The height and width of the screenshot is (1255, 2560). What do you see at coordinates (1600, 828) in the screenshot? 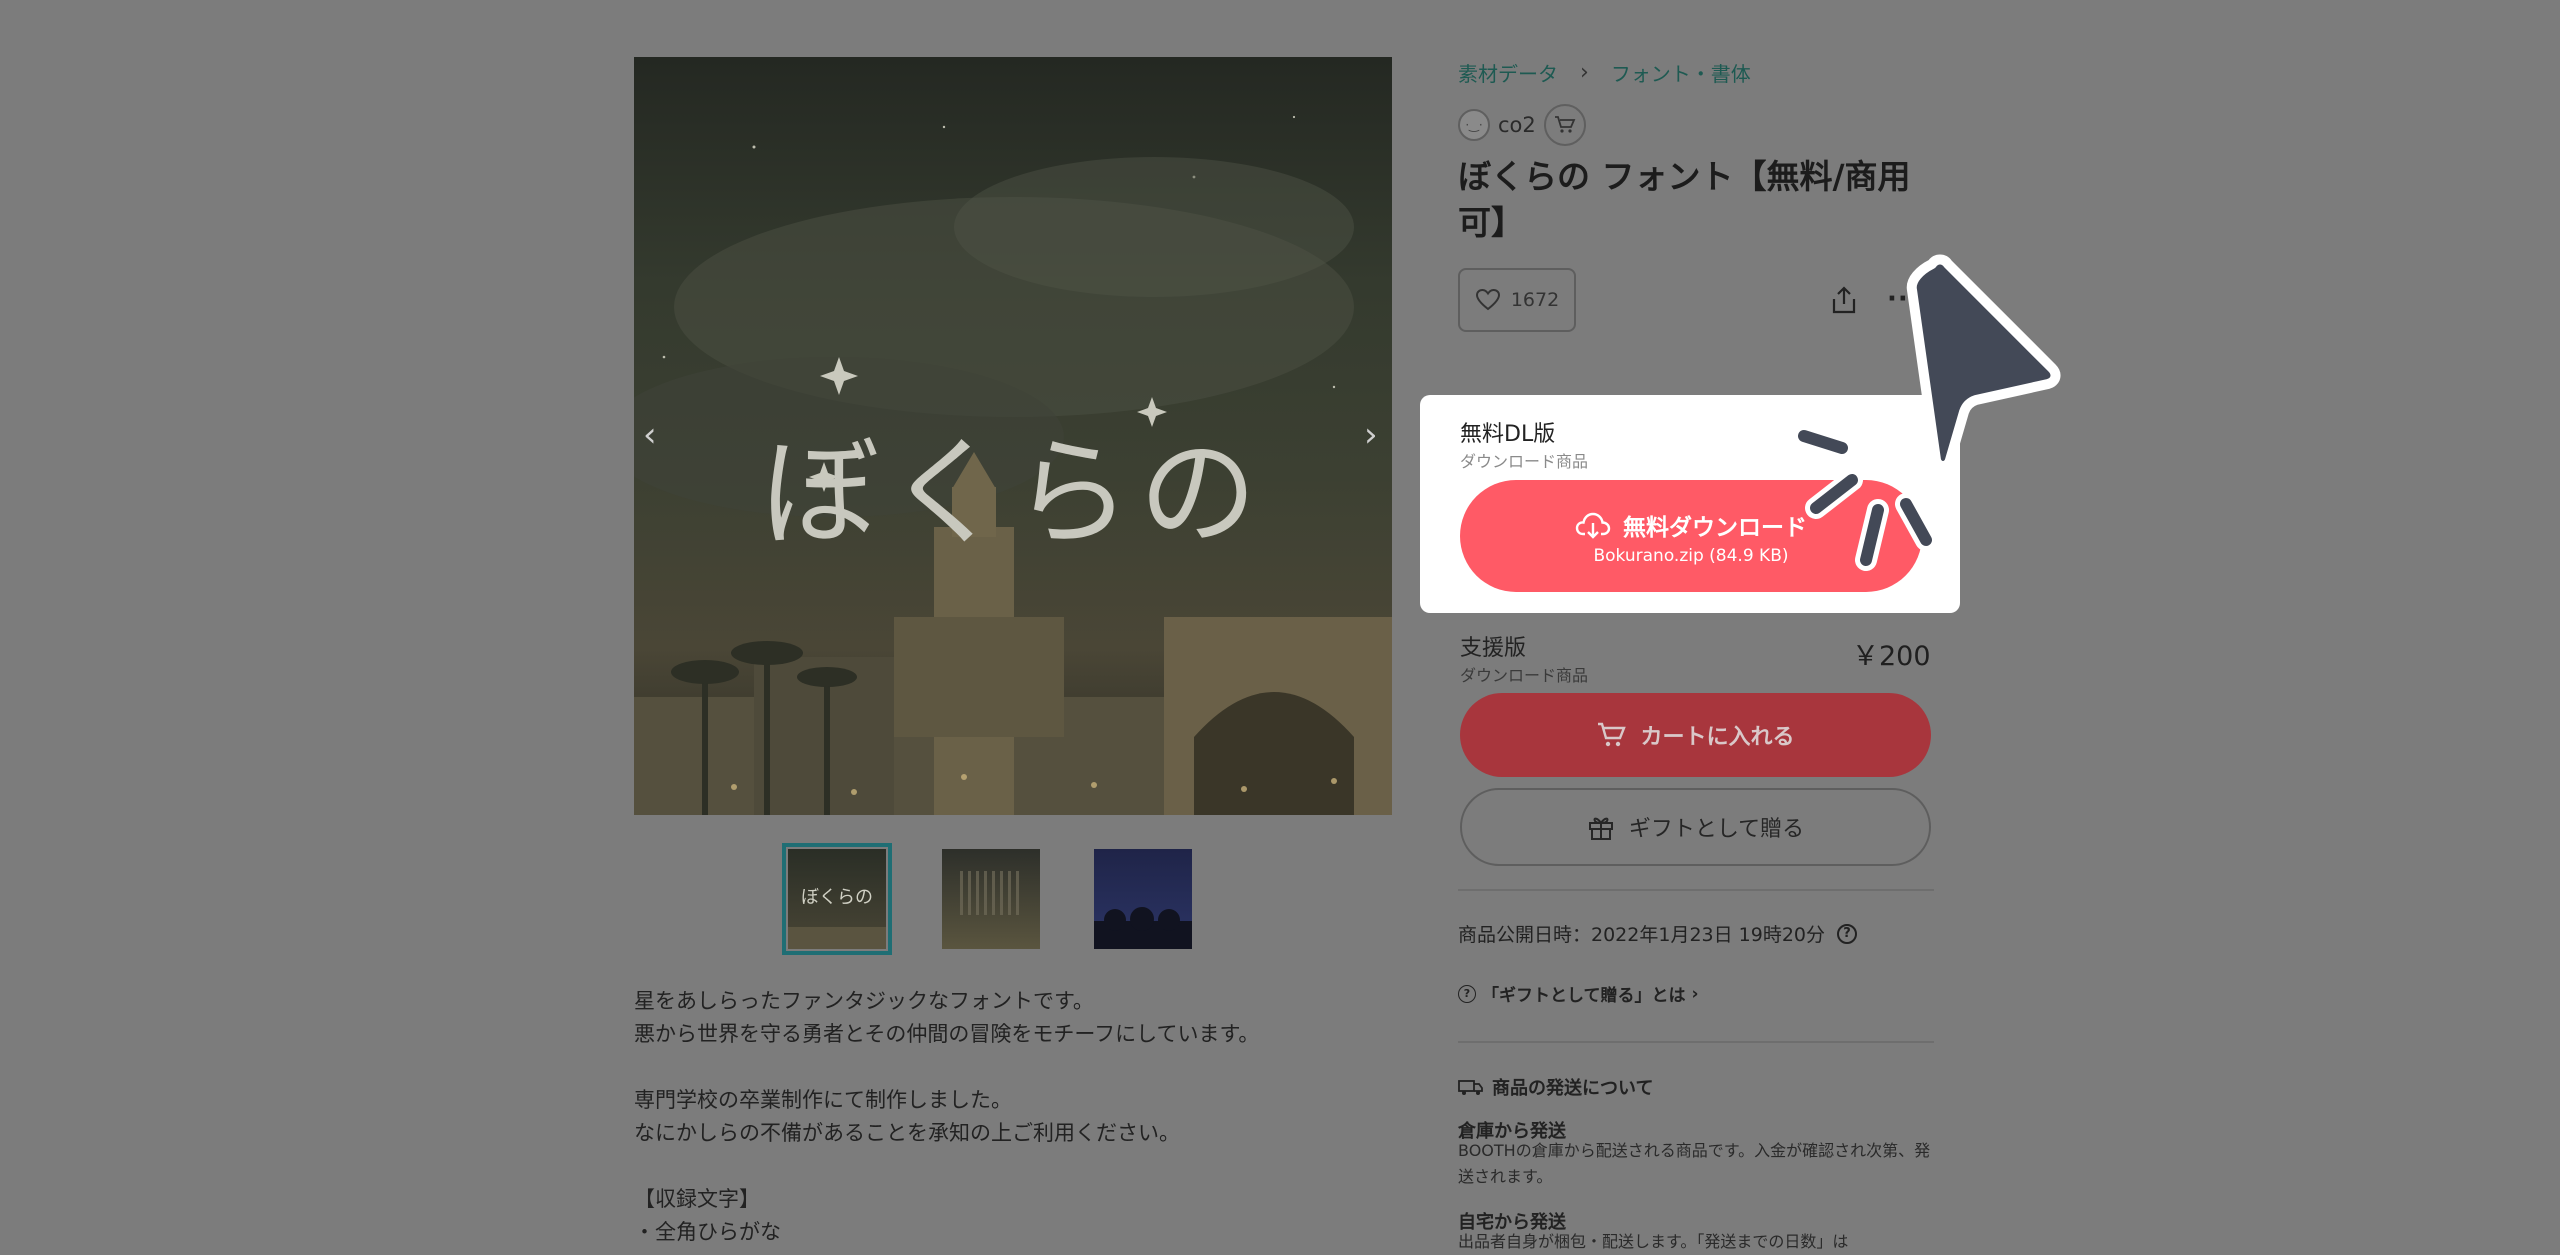
I see `gift-icon` at bounding box center [1600, 828].